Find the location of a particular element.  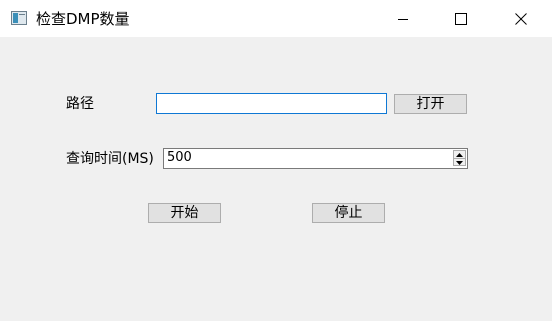

minimize-button is located at coordinates (403, 18).